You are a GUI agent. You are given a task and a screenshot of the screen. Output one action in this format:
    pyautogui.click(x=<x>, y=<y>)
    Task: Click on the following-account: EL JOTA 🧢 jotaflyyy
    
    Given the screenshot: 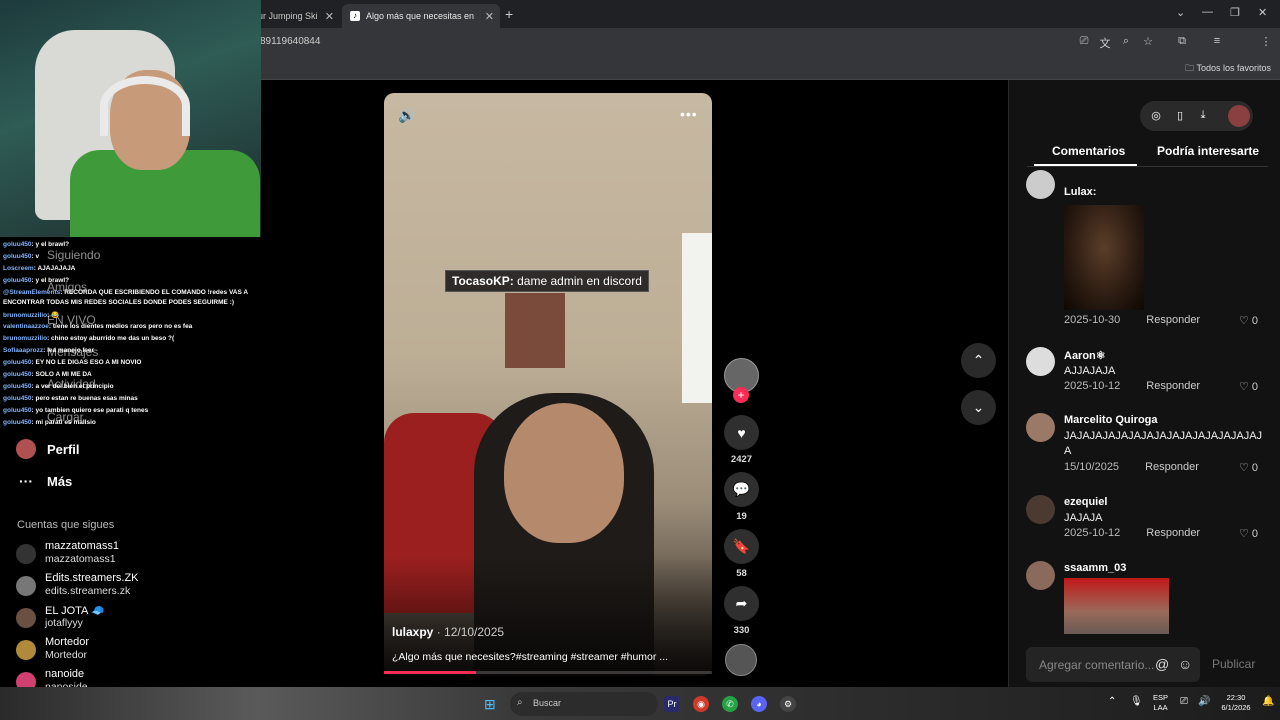 What is the action you would take?
    pyautogui.click(x=91, y=619)
    